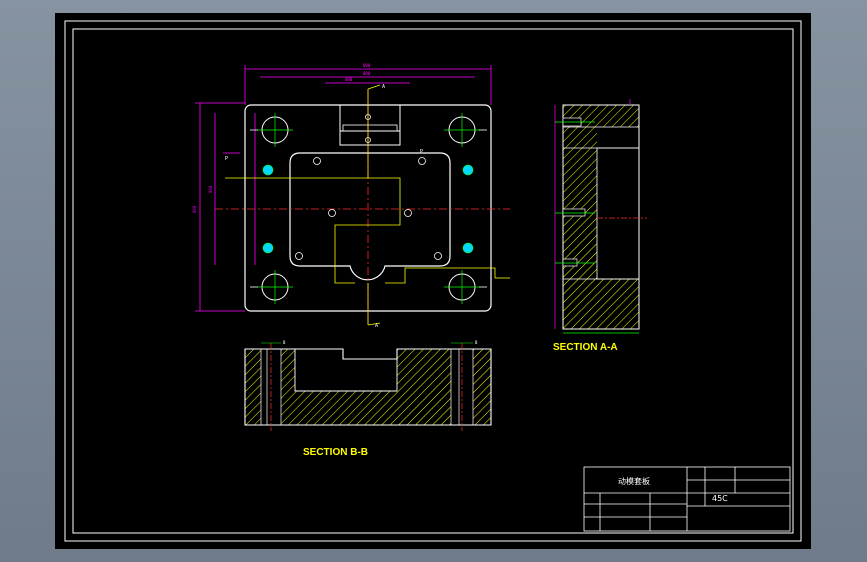  I want to click on guide-pin-holes, so click(368, 208).